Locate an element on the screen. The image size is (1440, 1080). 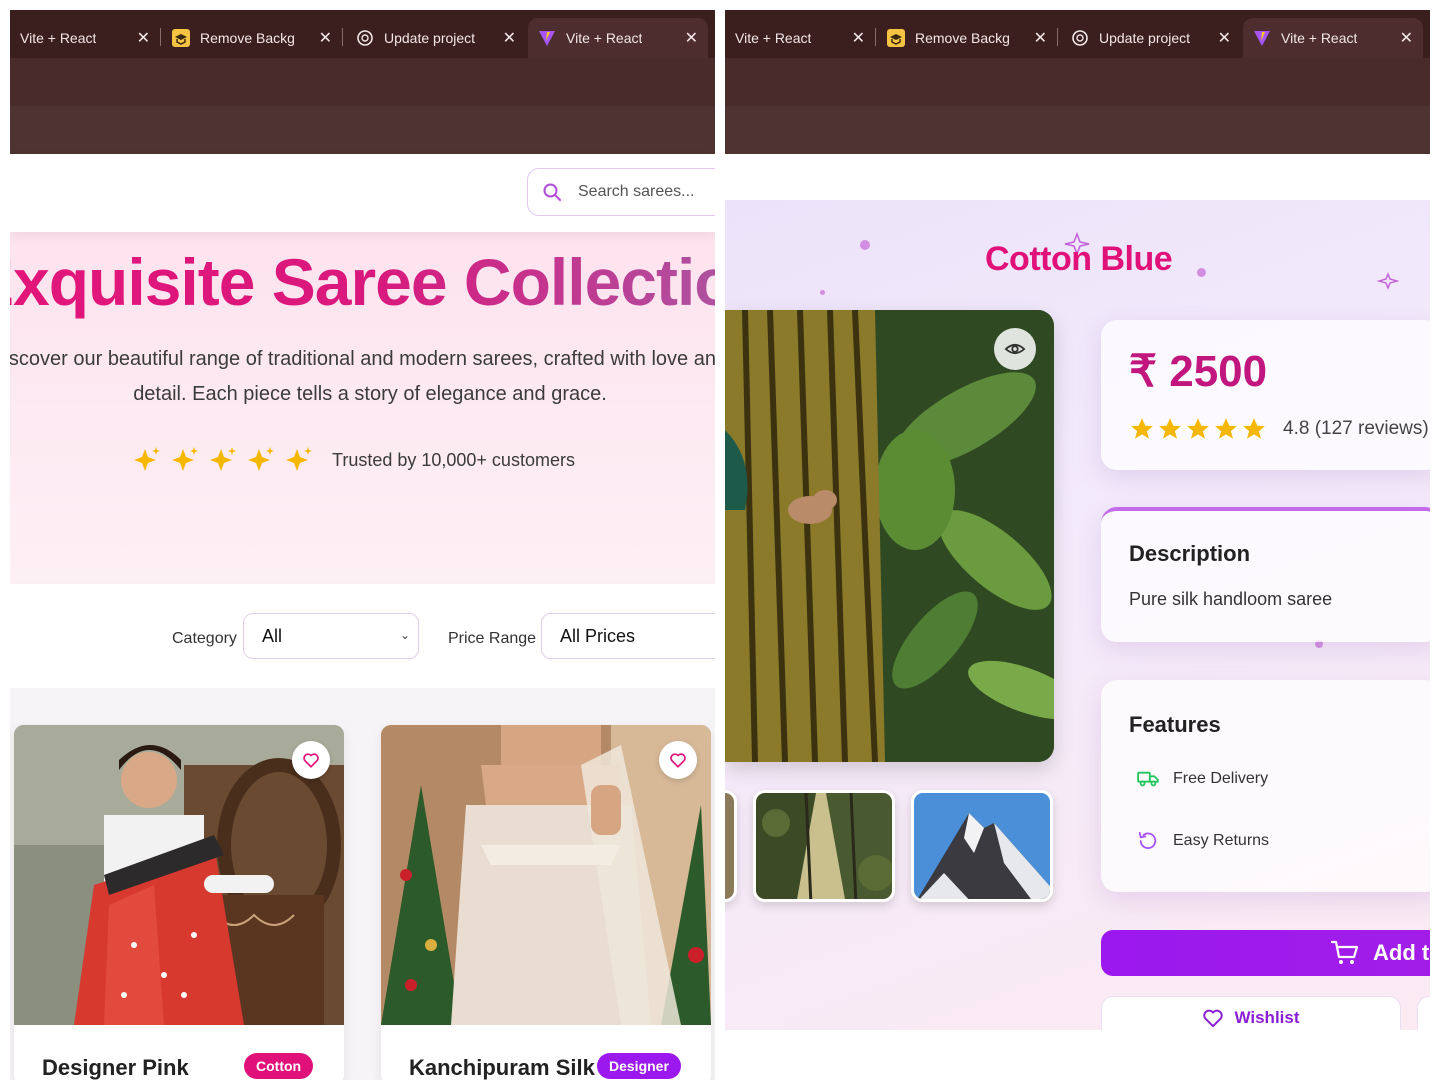
price-range-select: All Prices is located at coordinates (628, 636).